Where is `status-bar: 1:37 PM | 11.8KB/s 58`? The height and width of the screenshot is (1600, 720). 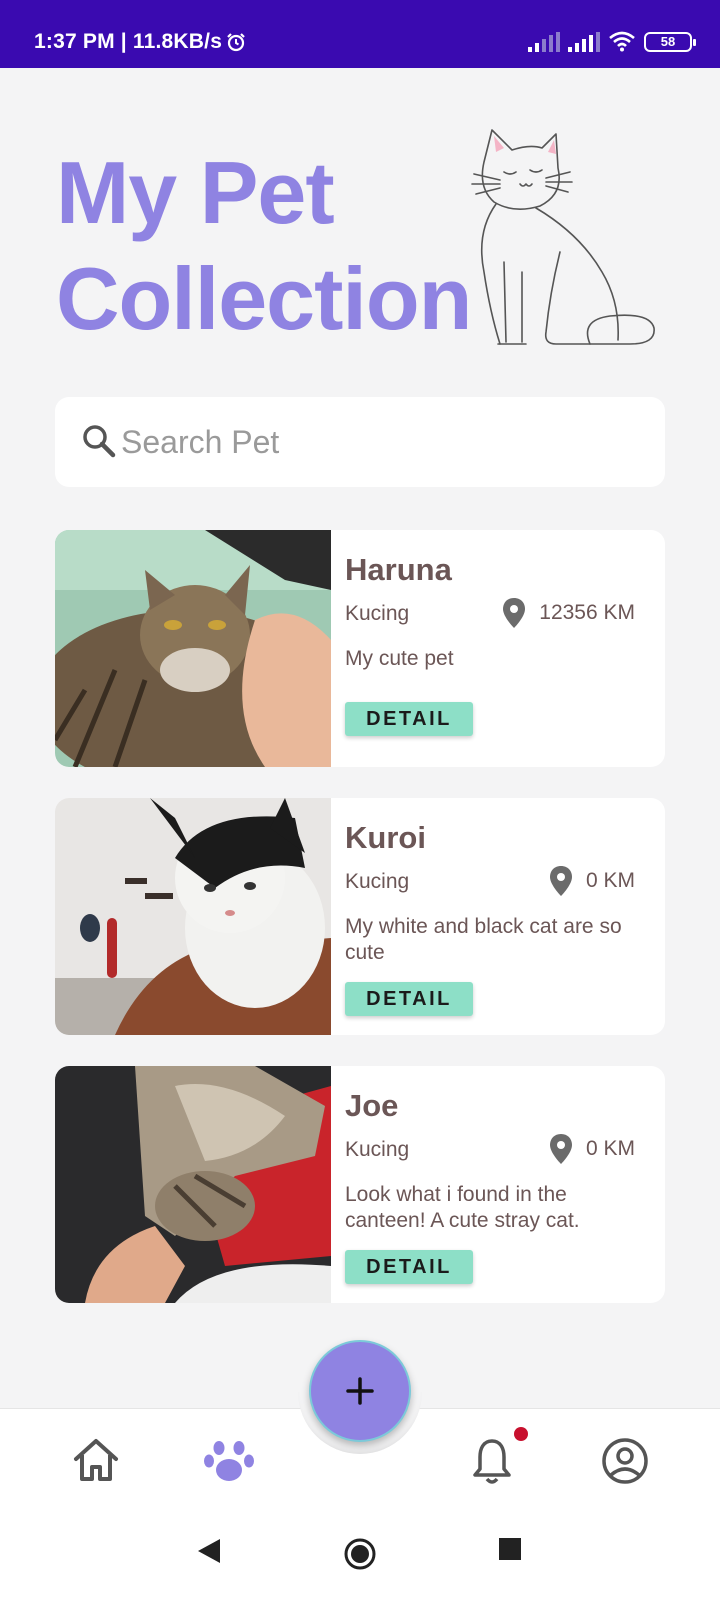 status-bar: 1:37 PM | 11.8KB/s 58 is located at coordinates (360, 34).